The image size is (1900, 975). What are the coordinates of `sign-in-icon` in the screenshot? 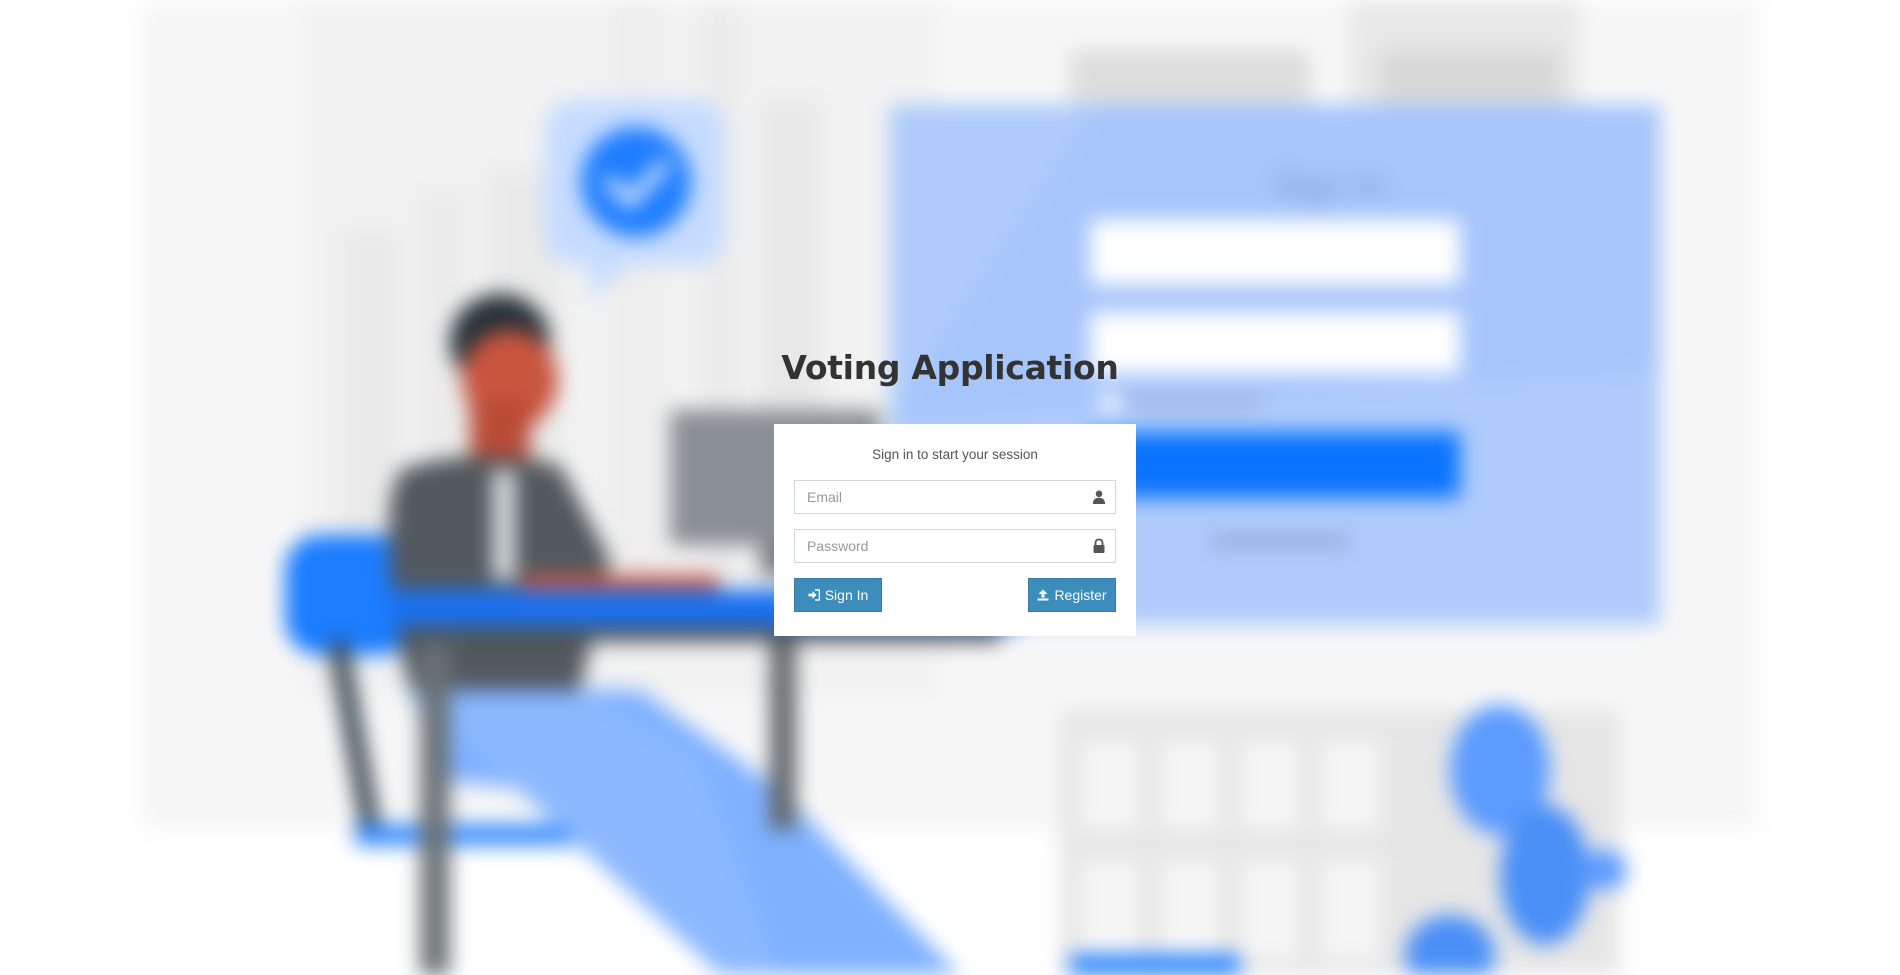 It's located at (814, 595).